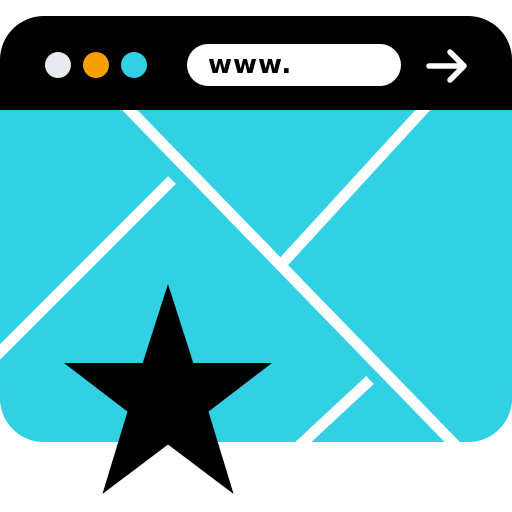 The width and height of the screenshot is (512, 512). What do you see at coordinates (58, 65) in the screenshot?
I see `window-dot-gray` at bounding box center [58, 65].